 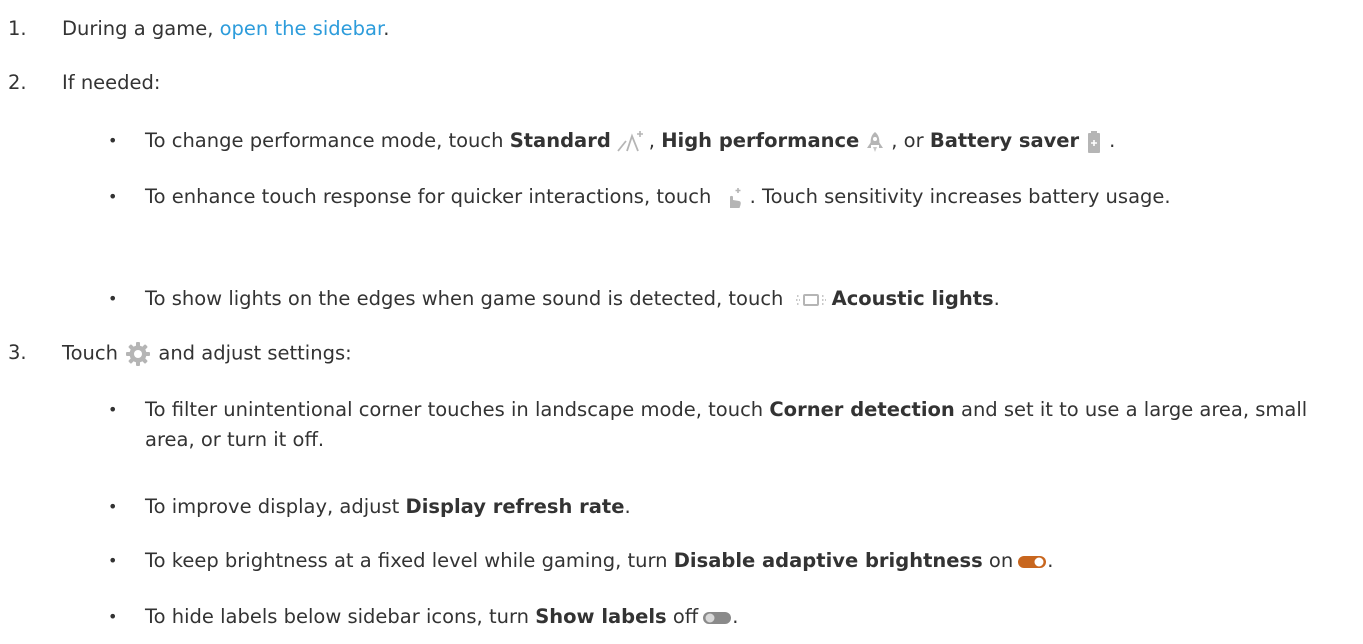 I want to click on acoustic-lights-icon, so click(x=811, y=300).